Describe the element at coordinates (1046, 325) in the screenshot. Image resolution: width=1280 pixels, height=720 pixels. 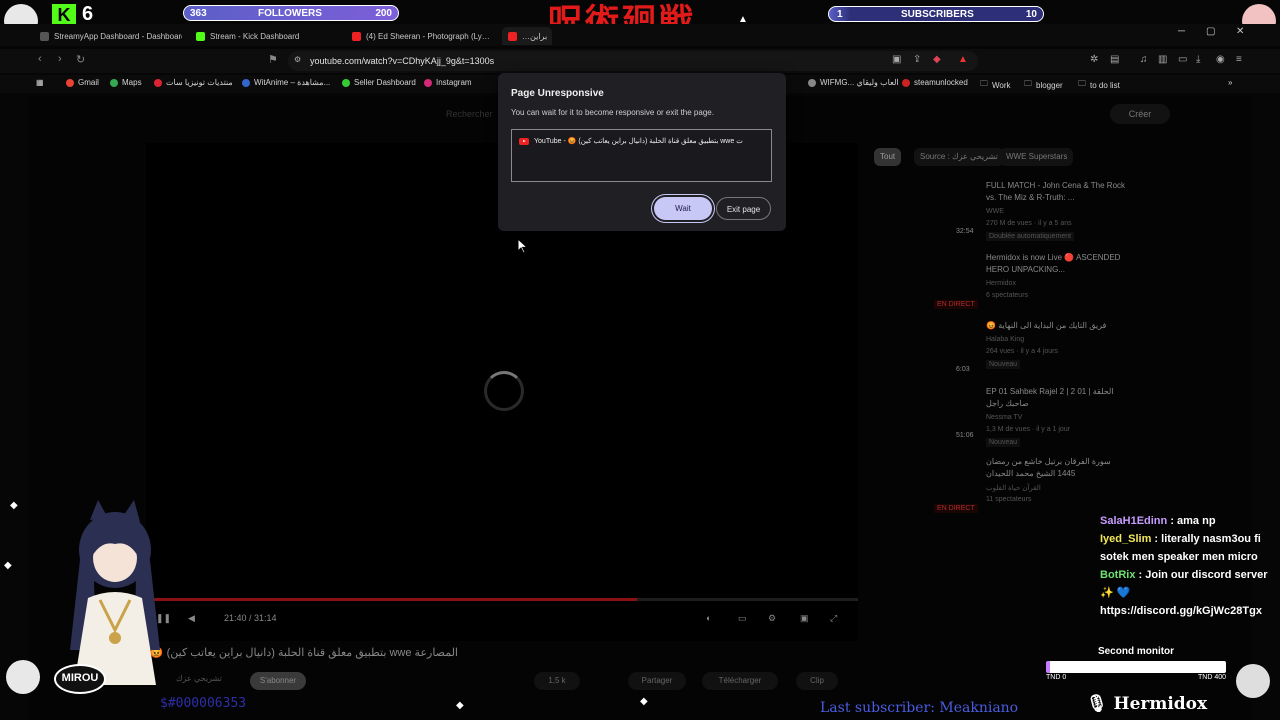
I see `rec-title: 😡 فريق التايك من البداية الى النهاية` at that location.